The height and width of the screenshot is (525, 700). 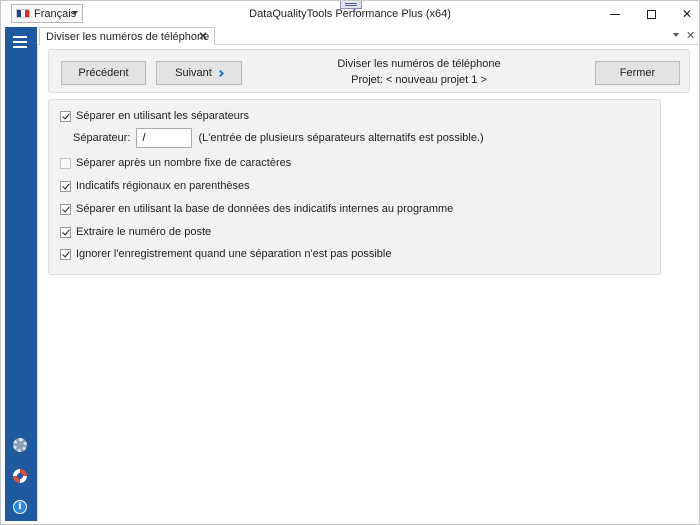 What do you see at coordinates (20, 476) in the screenshot?
I see `lifebuoy-icon` at bounding box center [20, 476].